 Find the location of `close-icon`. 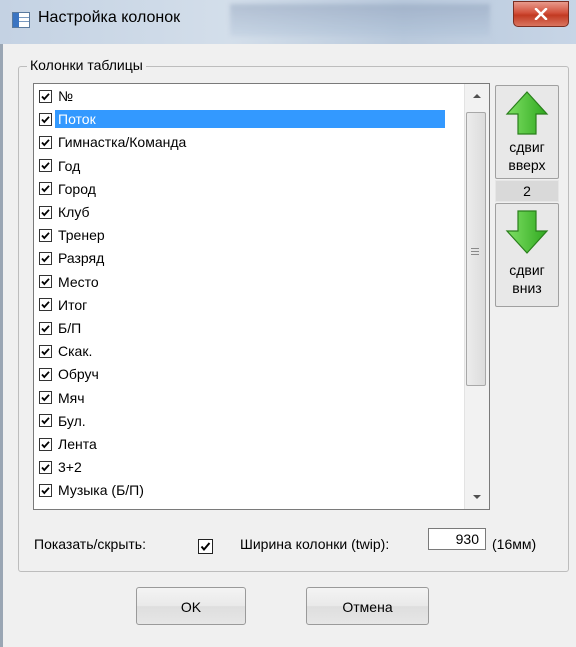

close-icon is located at coordinates (541, 14).